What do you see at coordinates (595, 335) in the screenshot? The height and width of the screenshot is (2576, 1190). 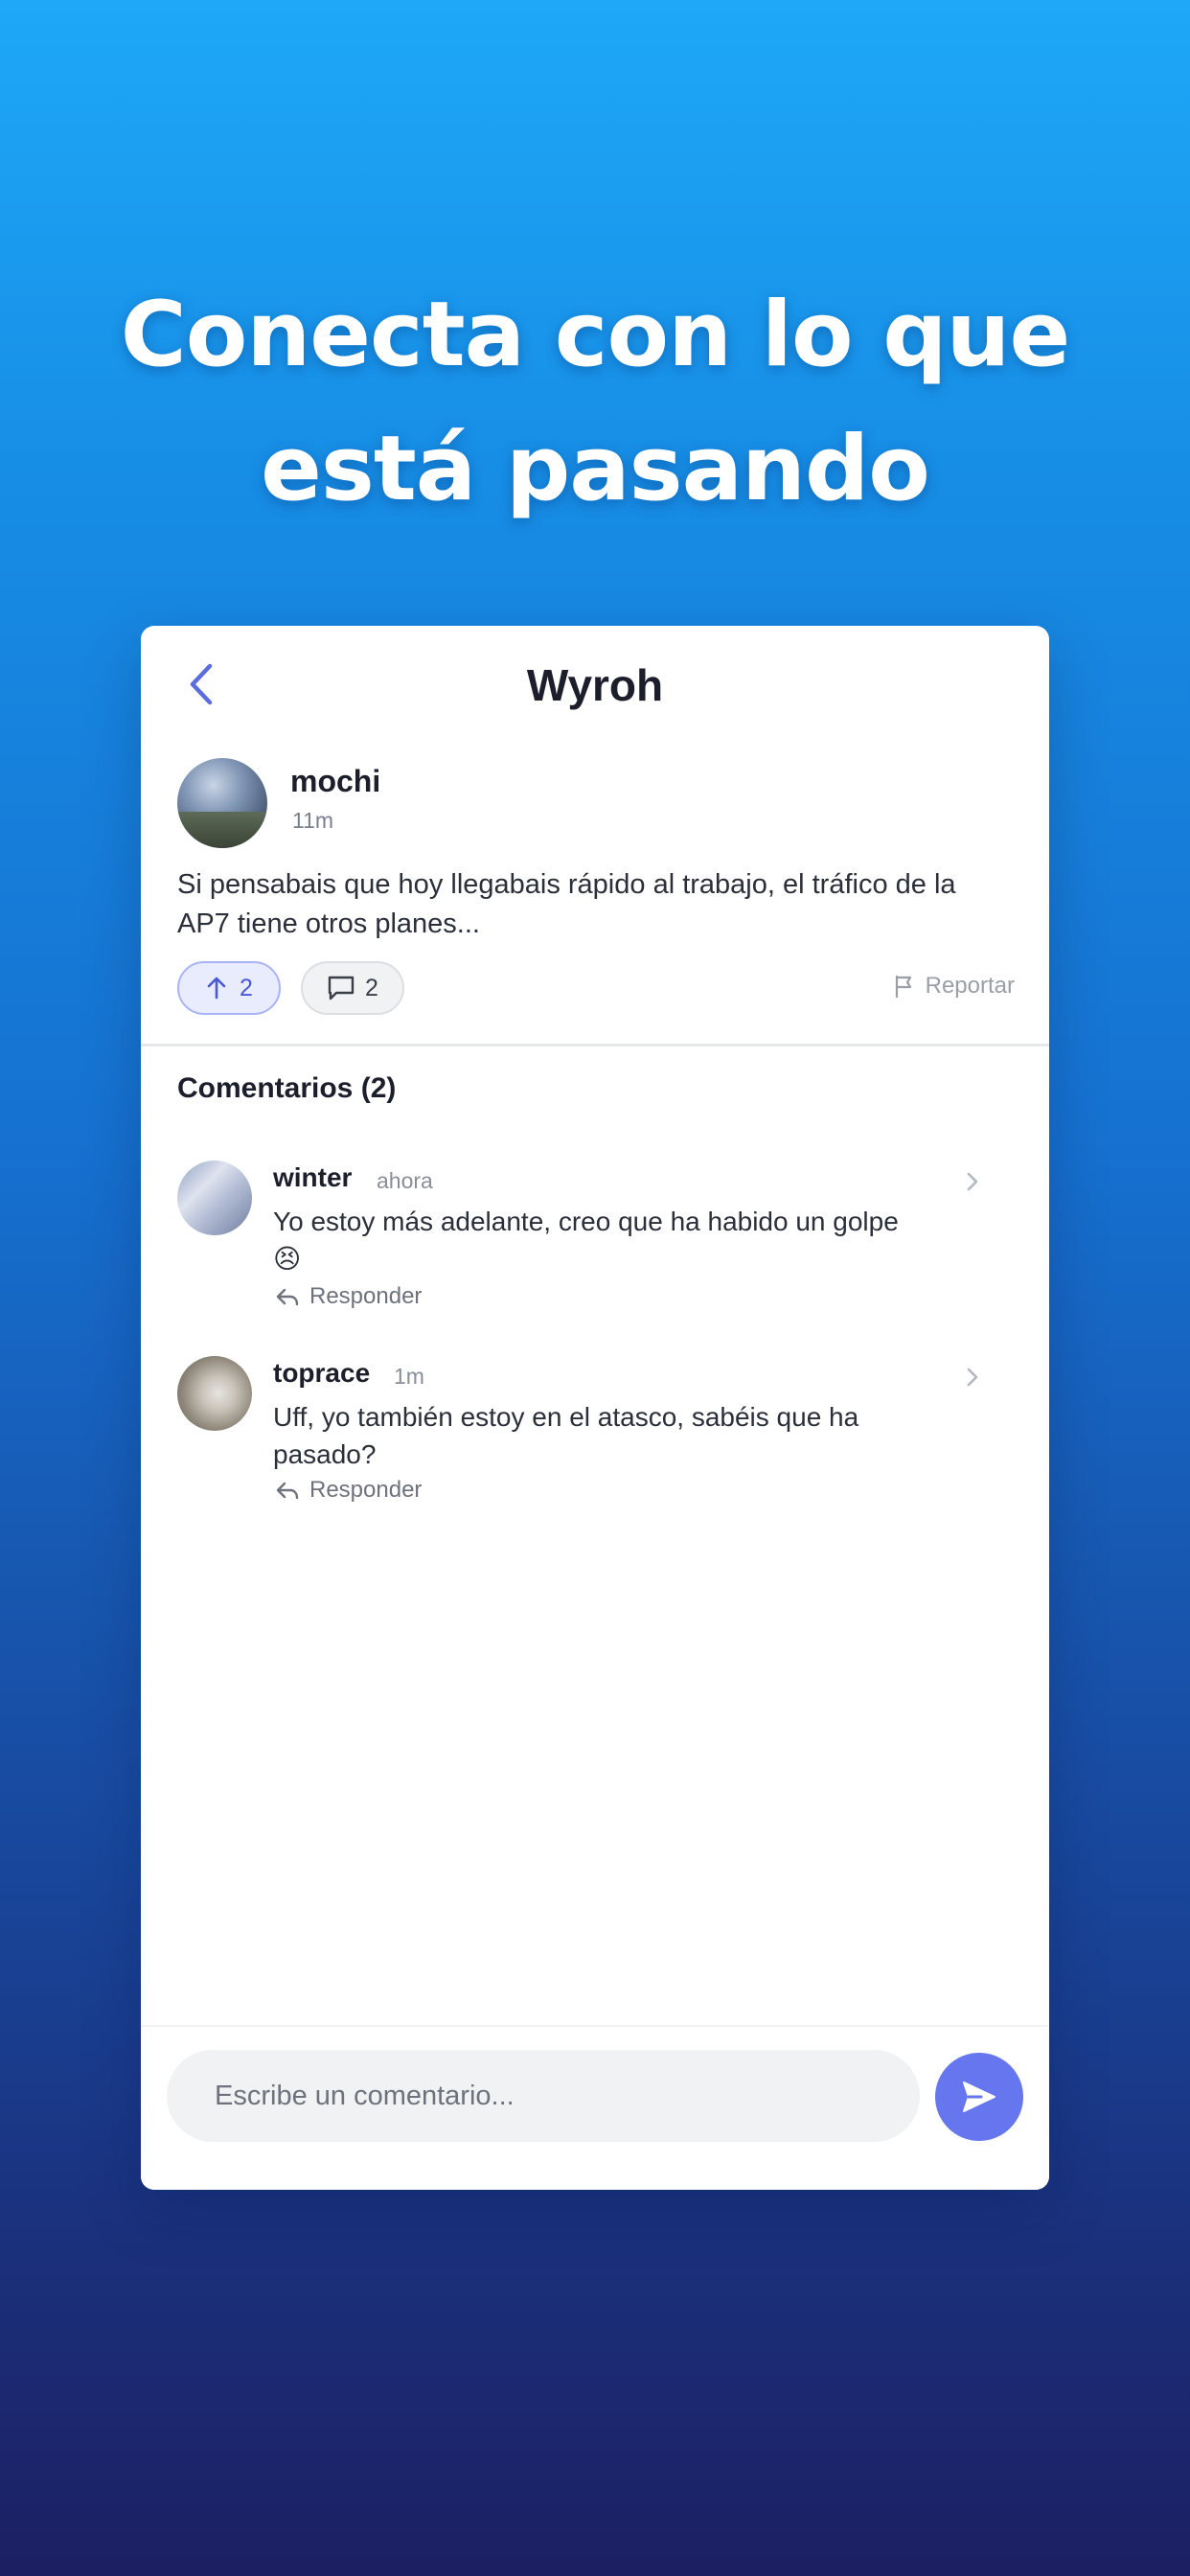 I see `headline-line-1: Conecta con lo que` at bounding box center [595, 335].